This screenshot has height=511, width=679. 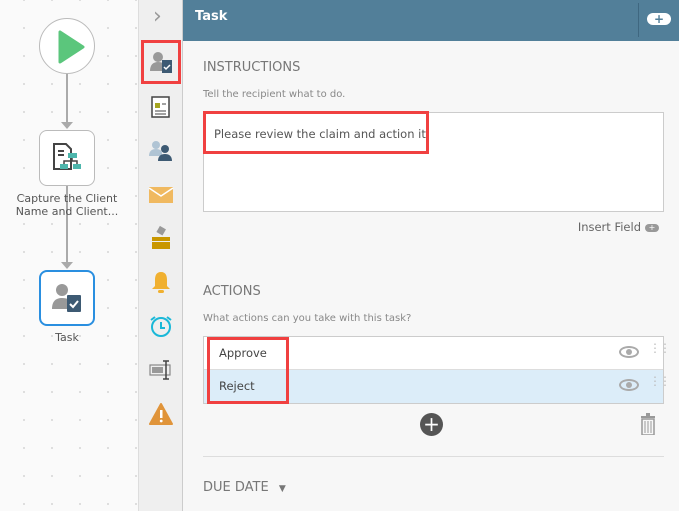 I want to click on timer-icon, so click(x=161, y=326).